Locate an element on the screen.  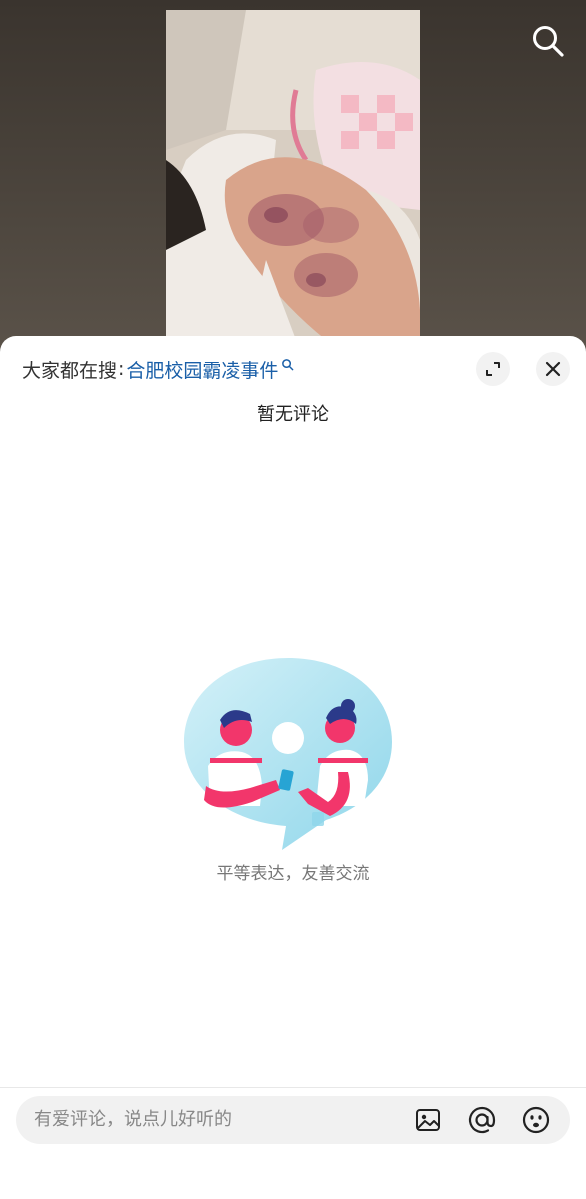
expand-button is located at coordinates (493, 369).